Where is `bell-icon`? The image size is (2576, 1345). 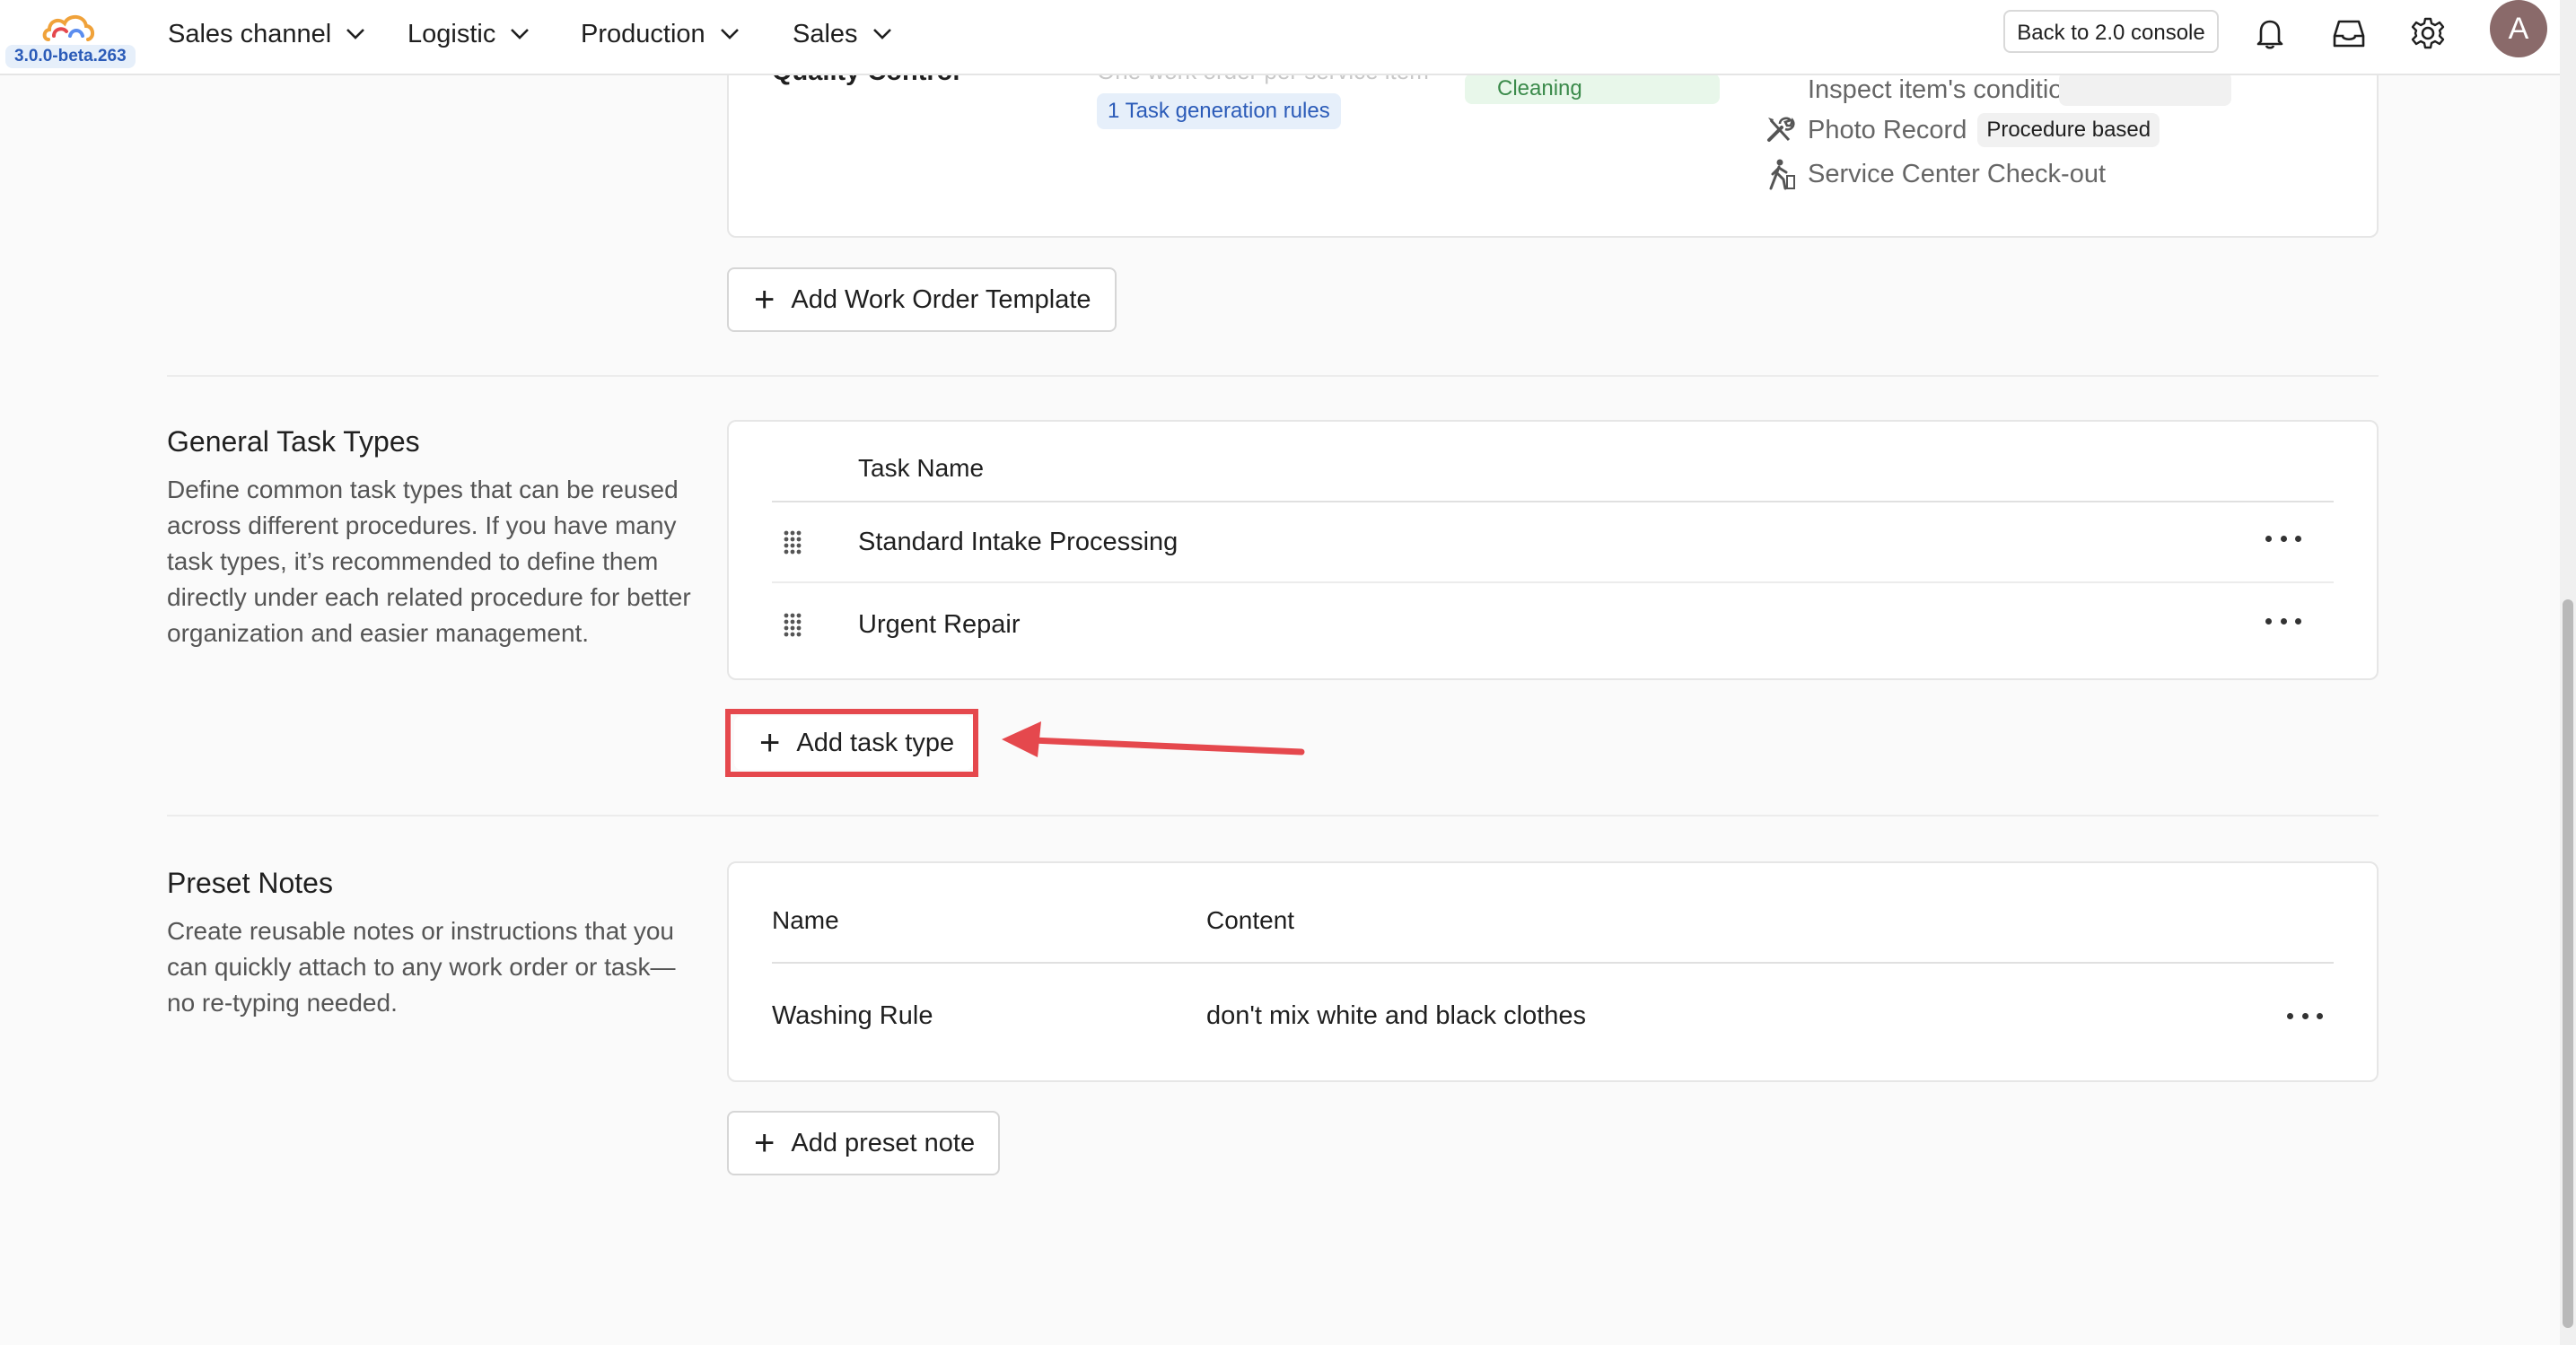
bell-icon is located at coordinates (2270, 33).